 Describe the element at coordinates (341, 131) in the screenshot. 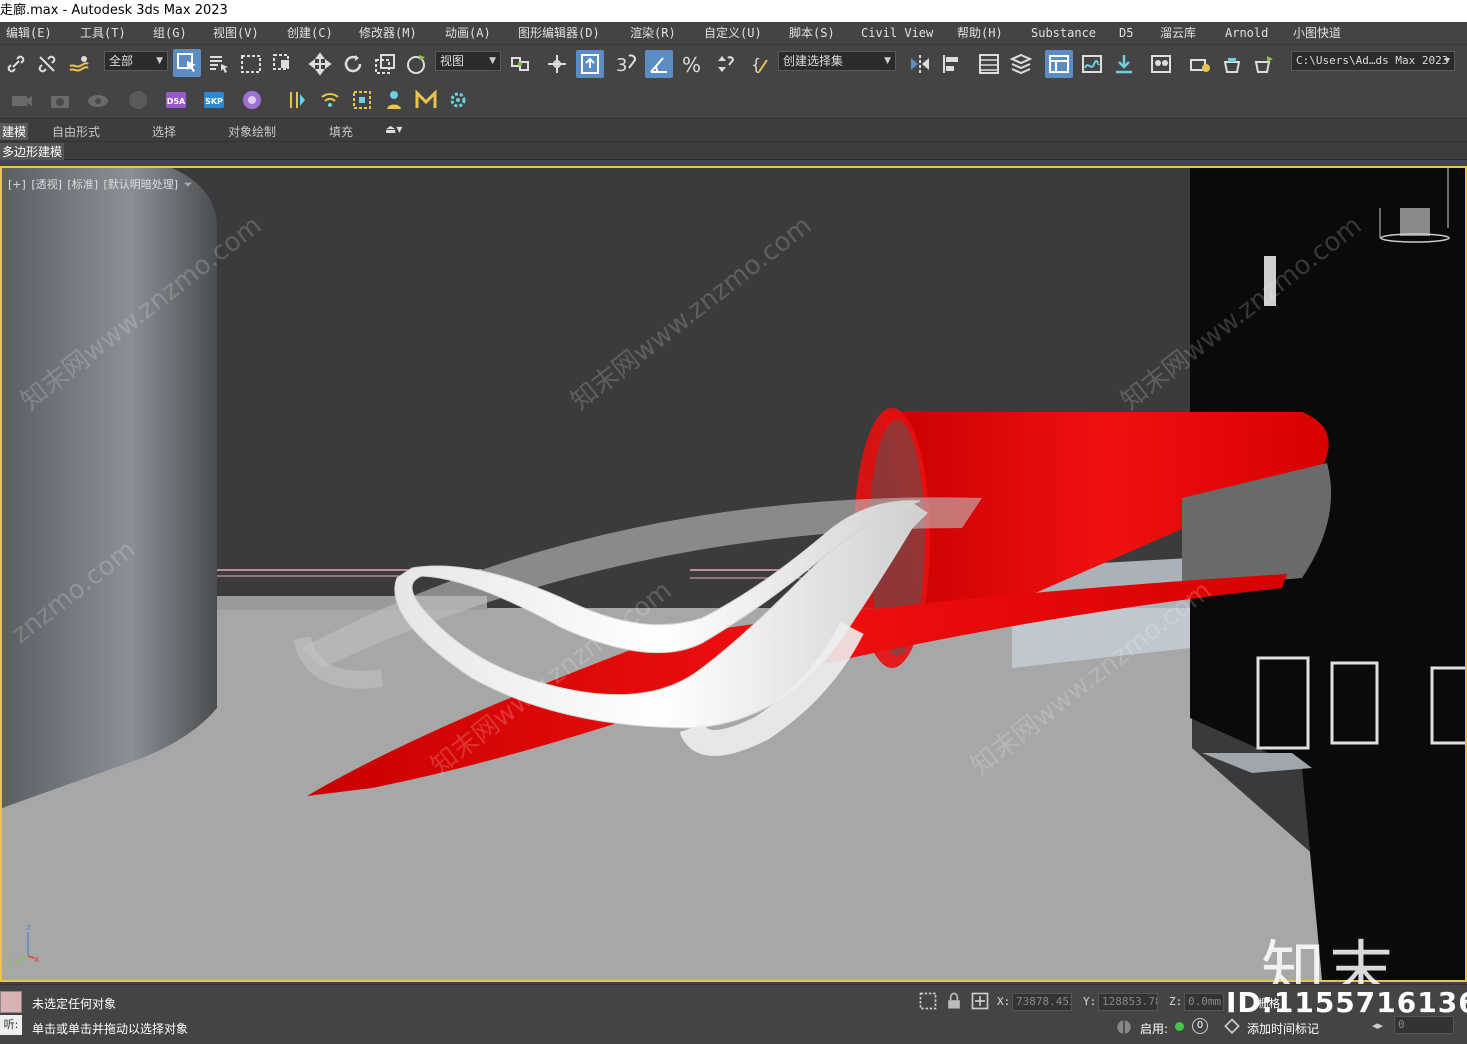

I see `tab-populate: 填充` at that location.